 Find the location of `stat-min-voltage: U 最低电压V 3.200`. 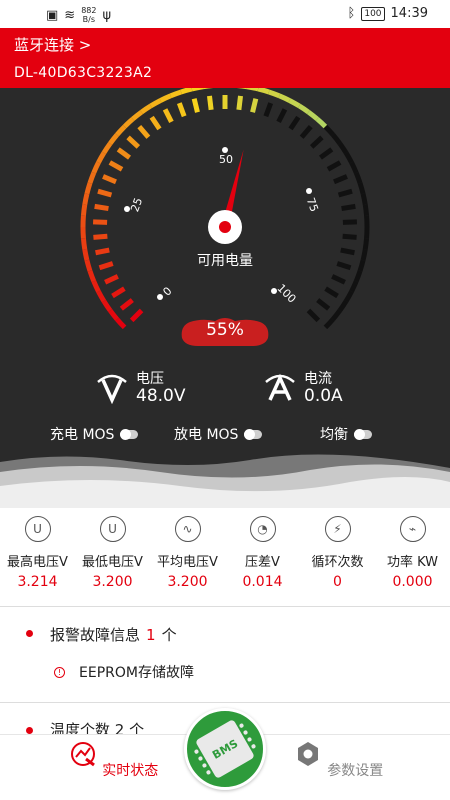

stat-min-voltage: U 最低电压V 3.200 is located at coordinates (112, 553).